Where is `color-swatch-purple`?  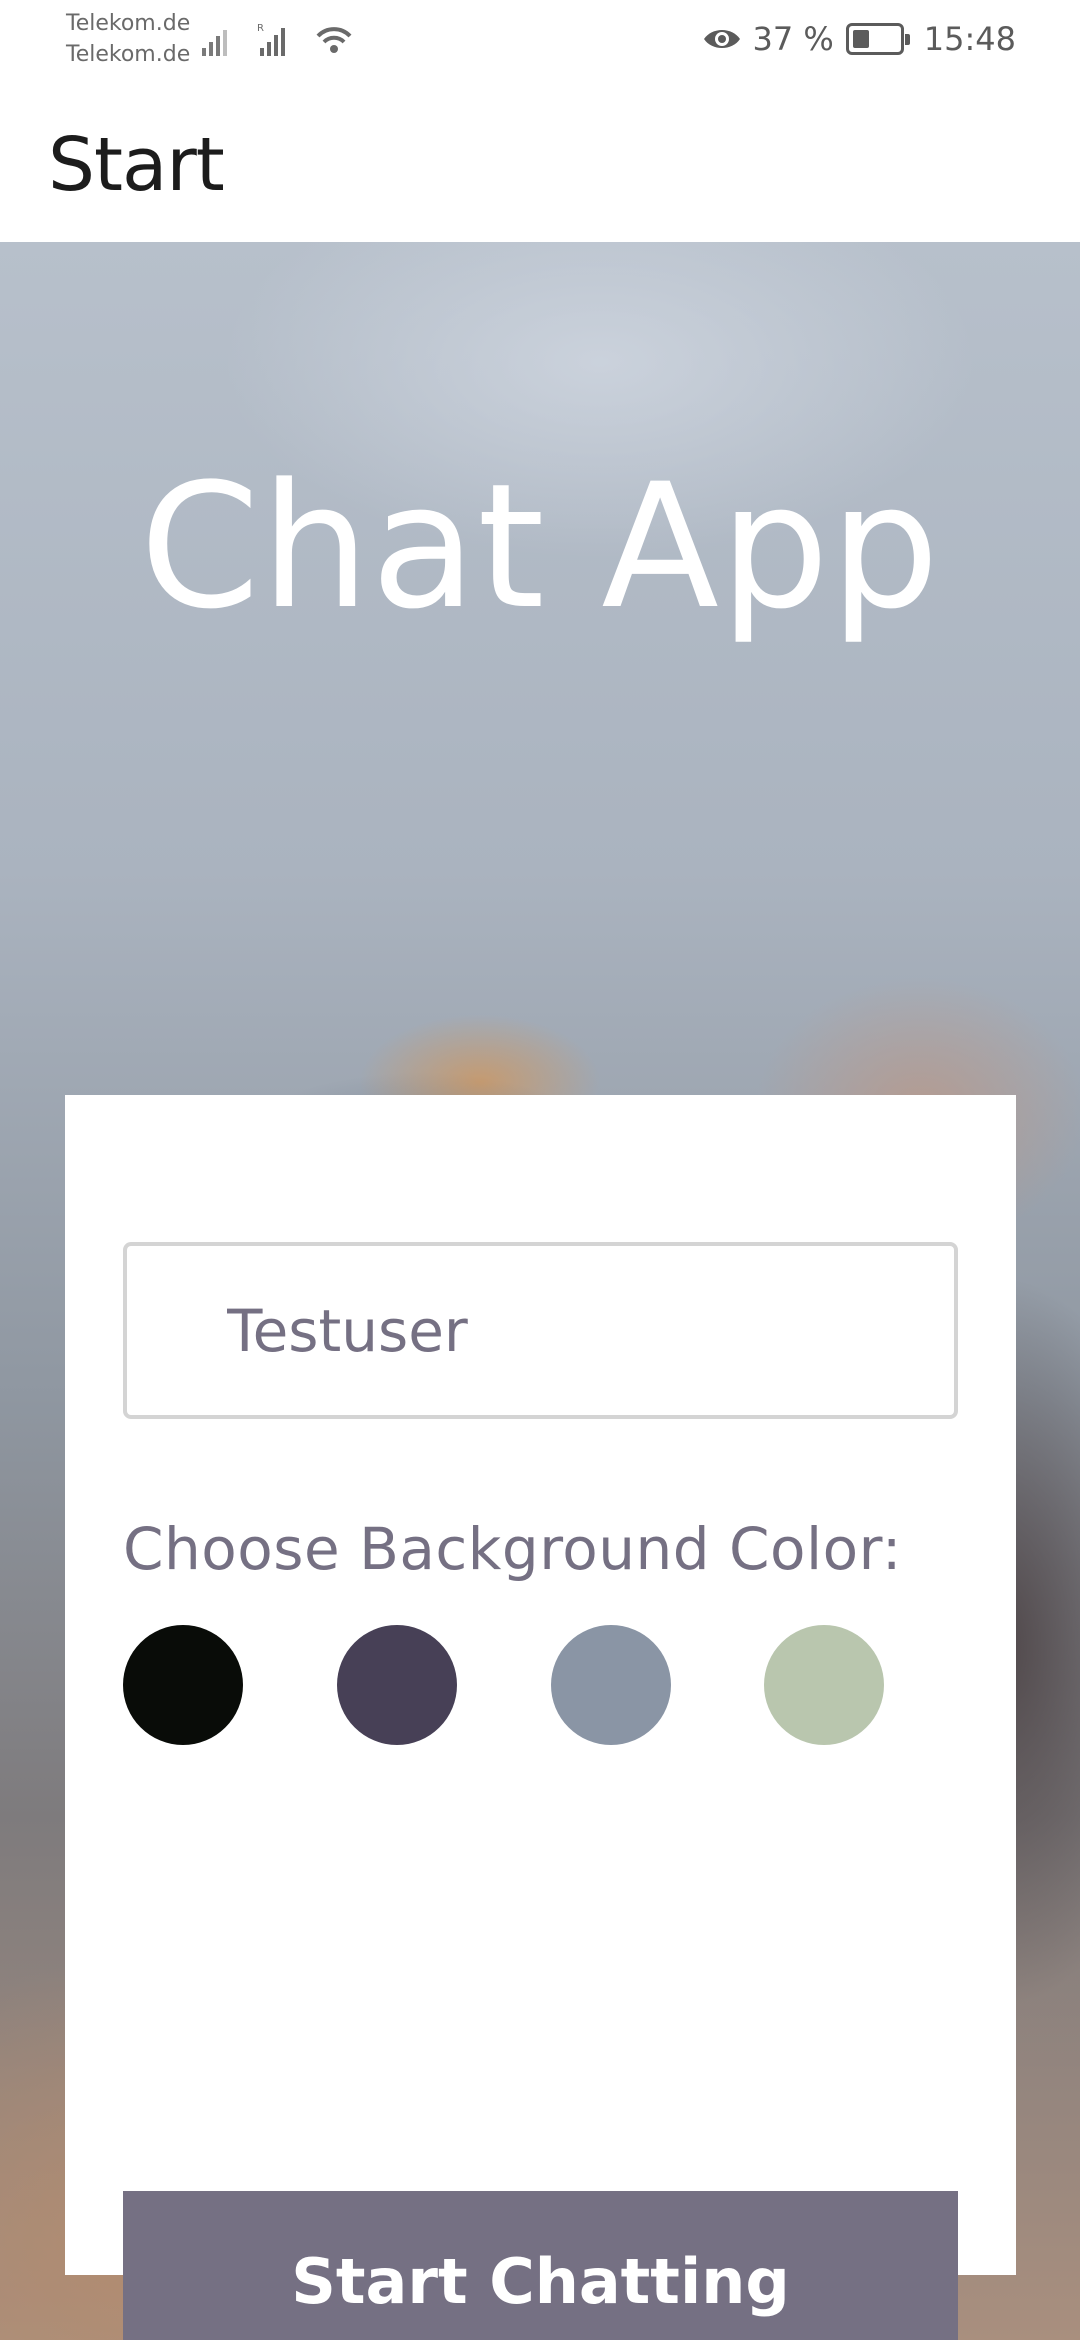 color-swatch-purple is located at coordinates (397, 1685).